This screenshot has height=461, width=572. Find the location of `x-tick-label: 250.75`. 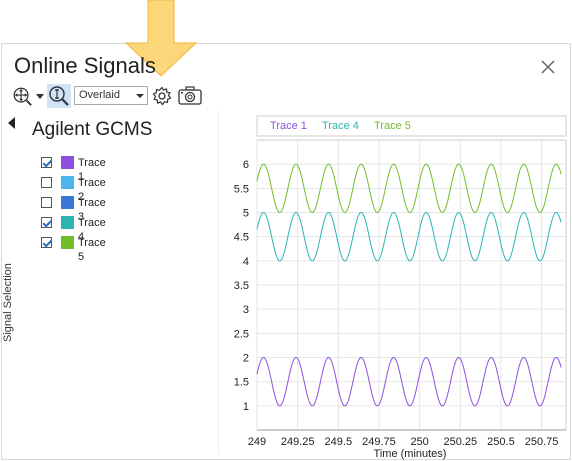

x-tick-label: 250.75 is located at coordinates (542, 442).